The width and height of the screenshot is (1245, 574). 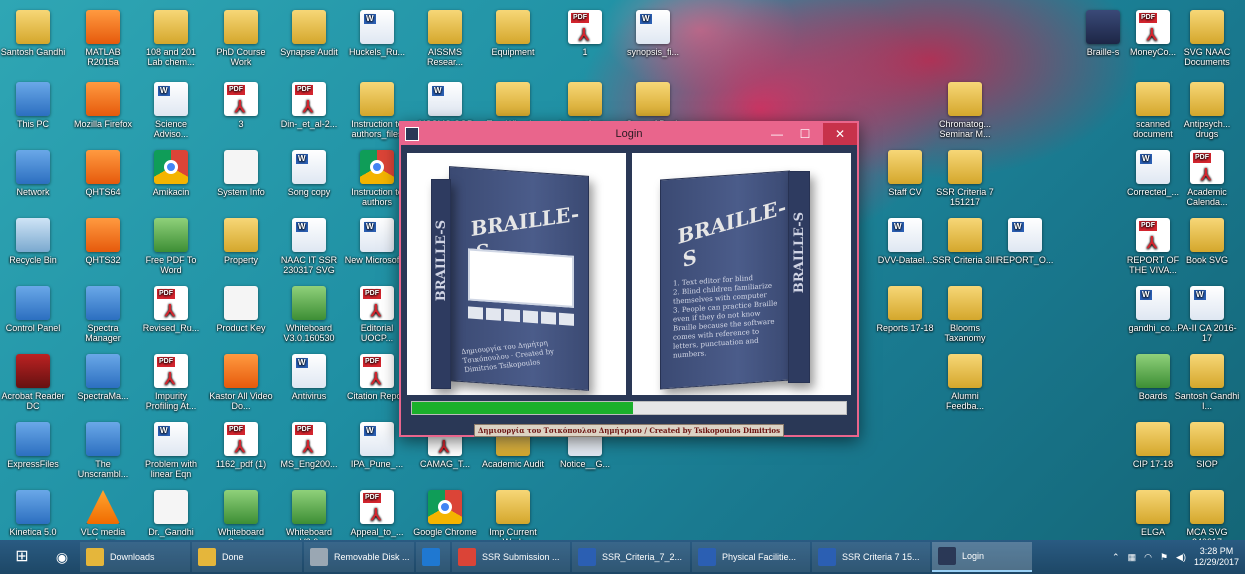 What do you see at coordinates (171, 513) in the screenshot?
I see `desktop-icon: Dr._Gandhi` at bounding box center [171, 513].